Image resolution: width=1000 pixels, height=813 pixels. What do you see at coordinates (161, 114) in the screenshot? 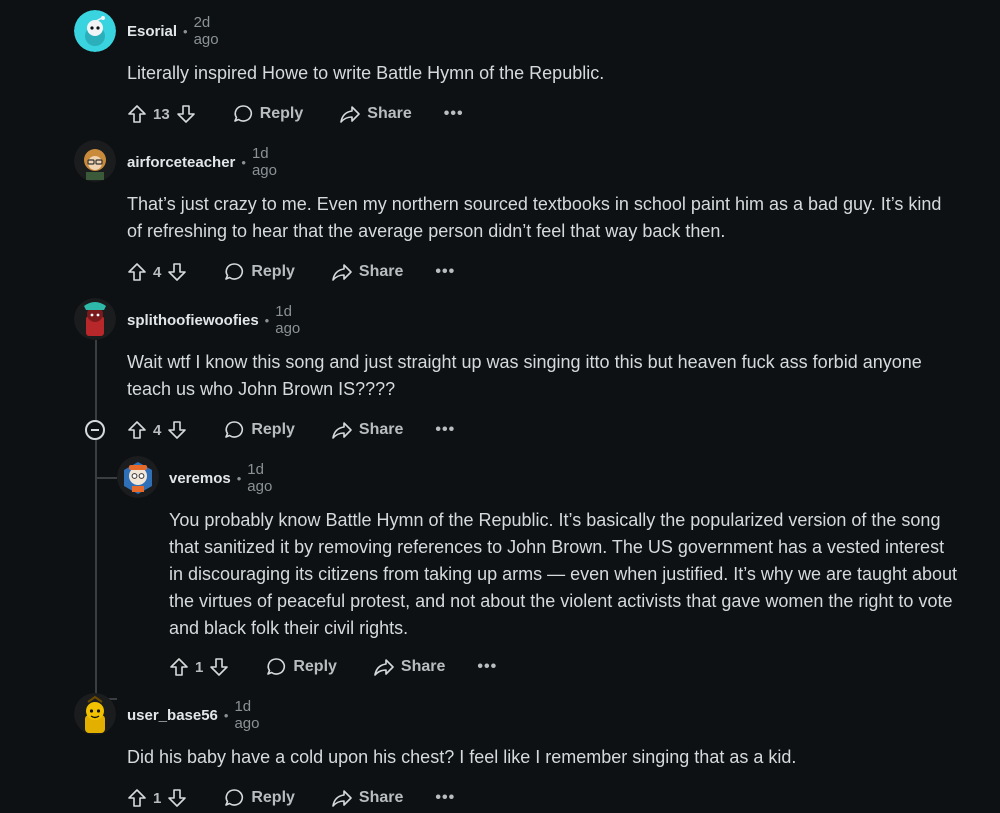
I see `vote-count: 13` at bounding box center [161, 114].